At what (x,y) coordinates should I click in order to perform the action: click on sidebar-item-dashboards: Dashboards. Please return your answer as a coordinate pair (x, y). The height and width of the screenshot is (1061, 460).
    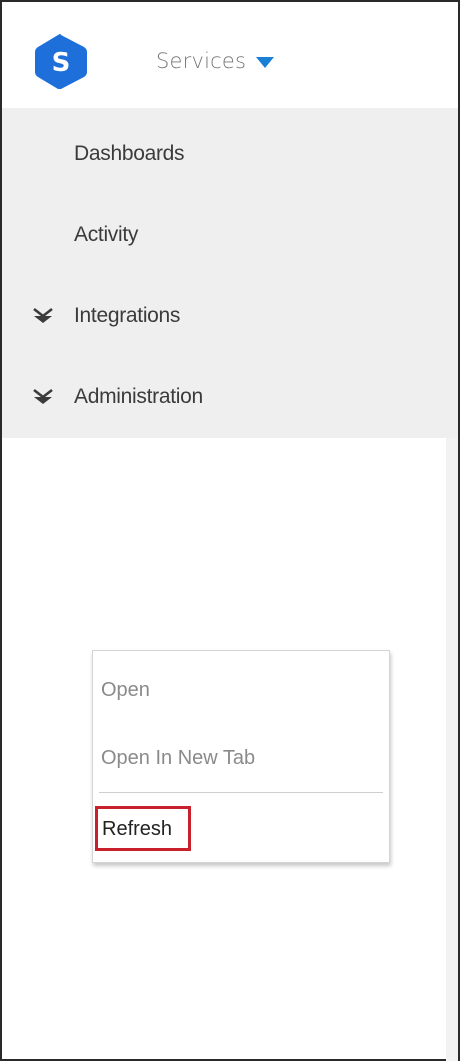
    Looking at the image, I should click on (230, 154).